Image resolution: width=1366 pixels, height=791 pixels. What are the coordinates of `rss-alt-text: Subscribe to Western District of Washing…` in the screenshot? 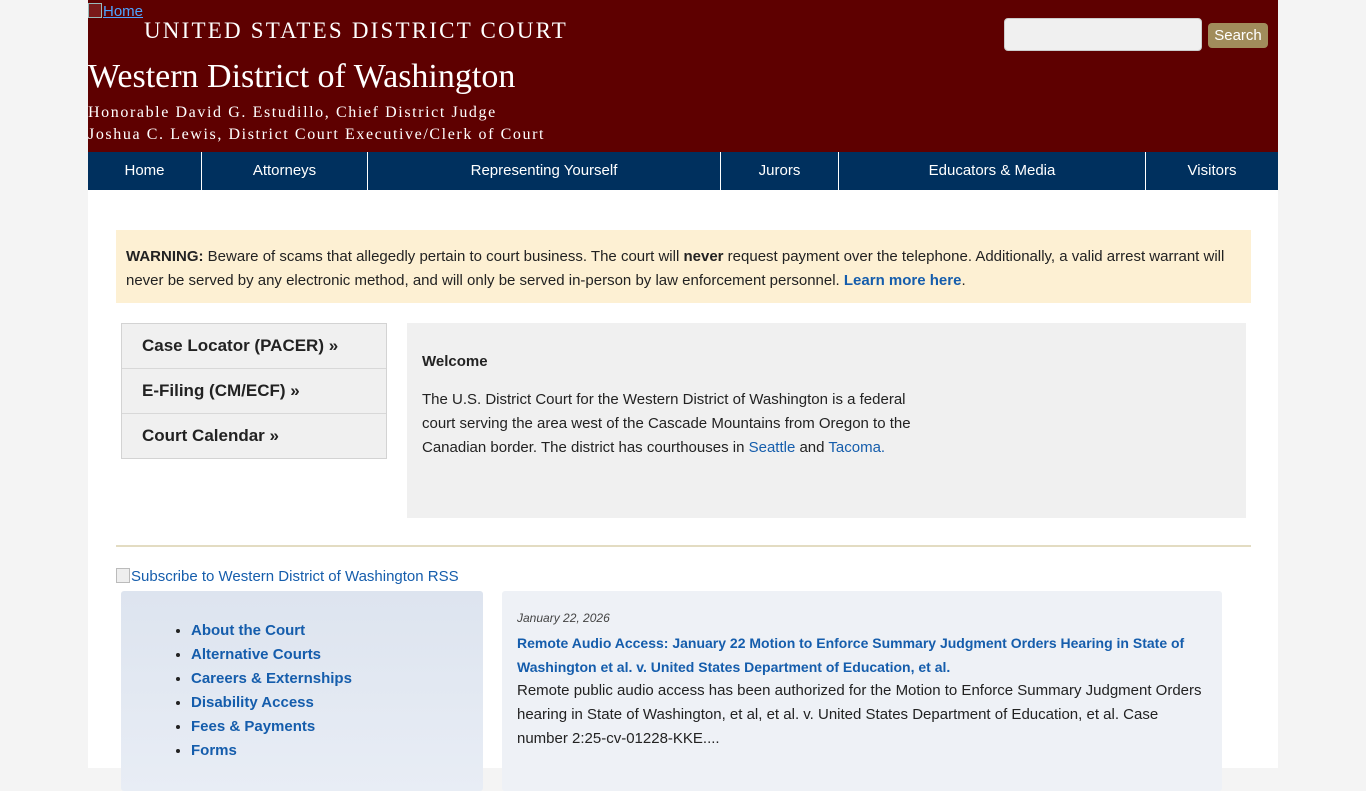 It's located at (295, 576).